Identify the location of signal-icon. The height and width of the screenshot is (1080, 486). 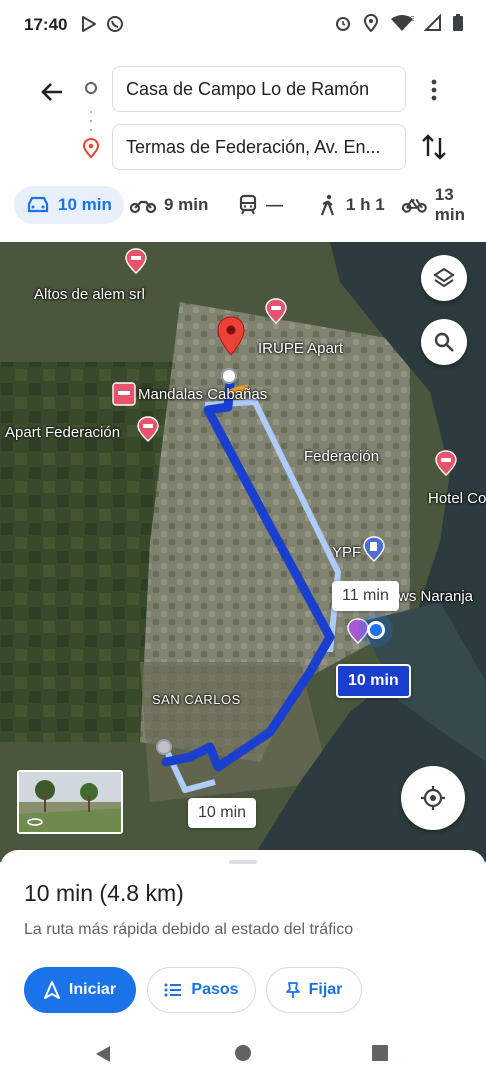
(432, 22).